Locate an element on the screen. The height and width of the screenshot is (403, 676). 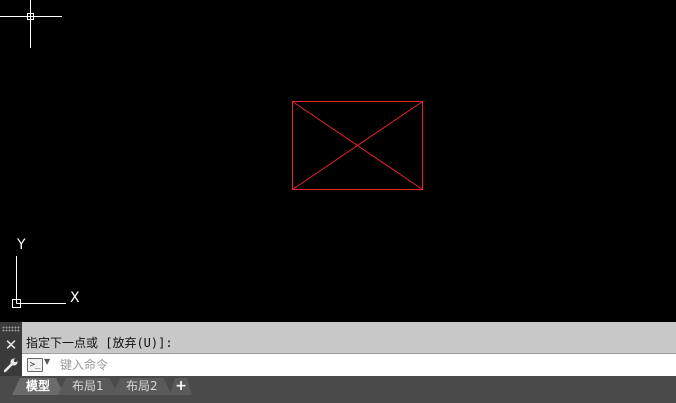
crosshair-cursor is located at coordinates (31, 24).